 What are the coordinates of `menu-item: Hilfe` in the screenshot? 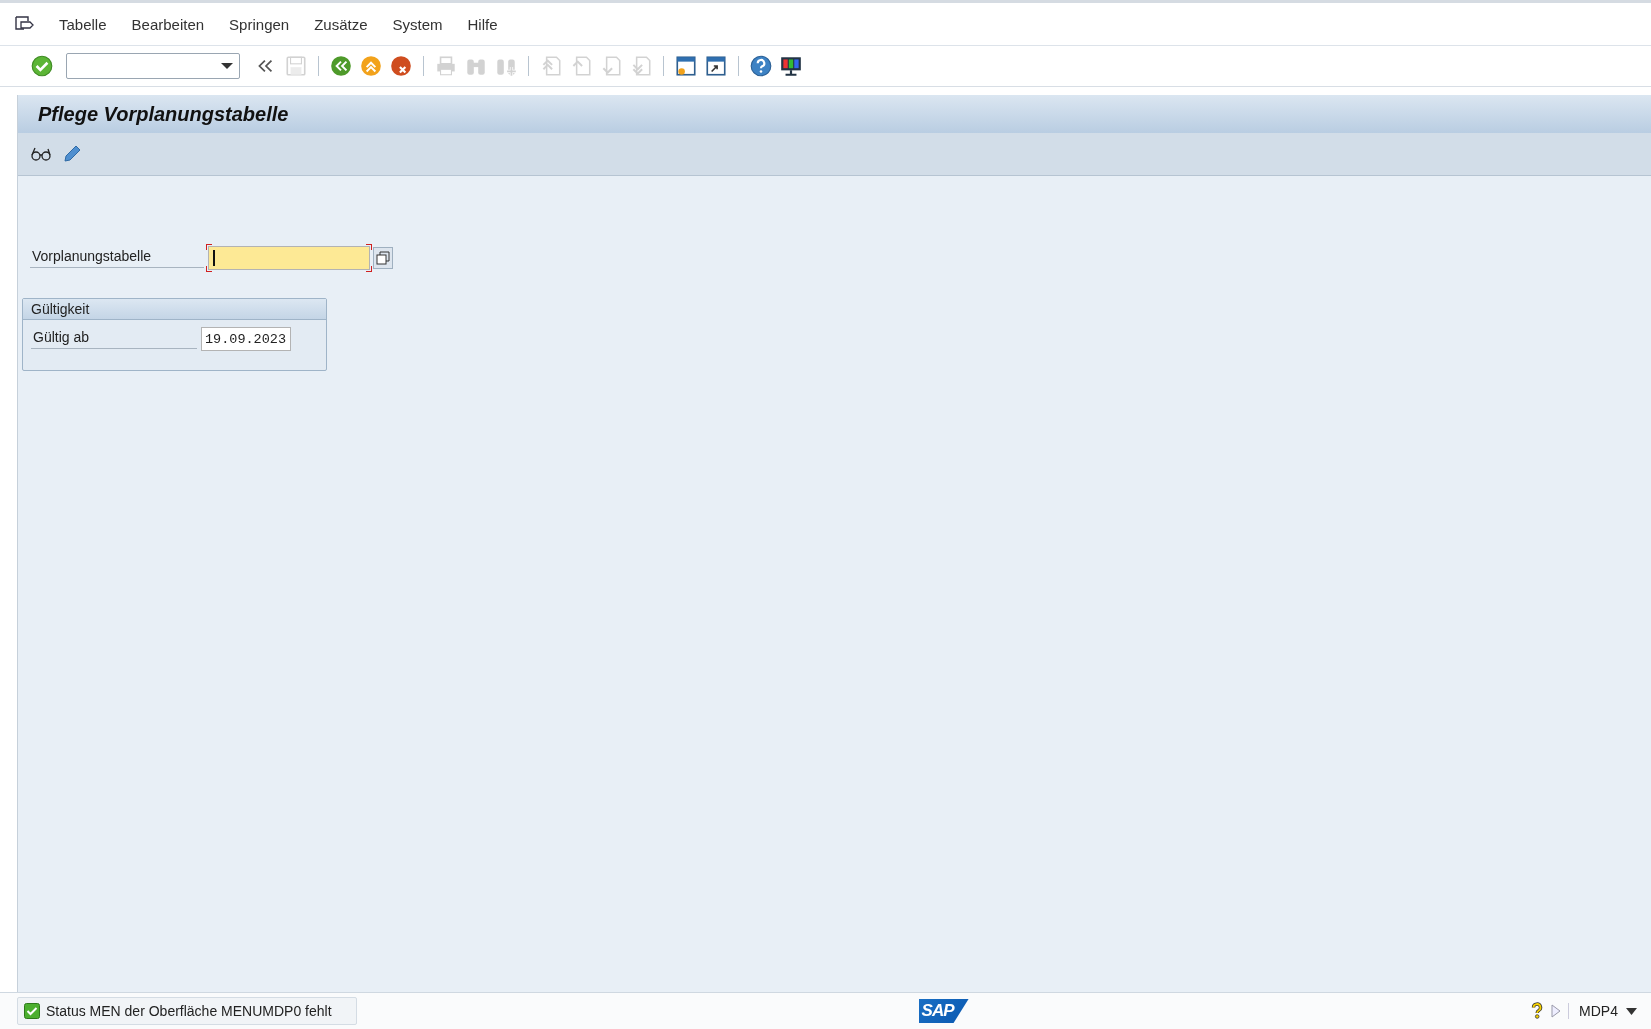 It's located at (482, 24).